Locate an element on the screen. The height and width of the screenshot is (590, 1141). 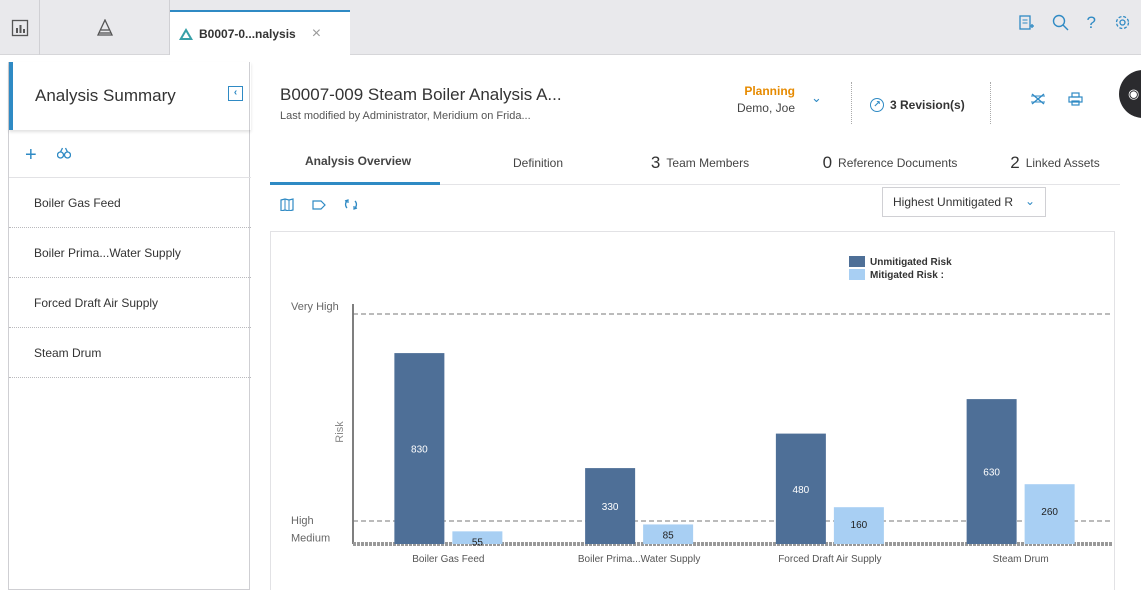
asset-hierarchy-tab is located at coordinates (105, 27).